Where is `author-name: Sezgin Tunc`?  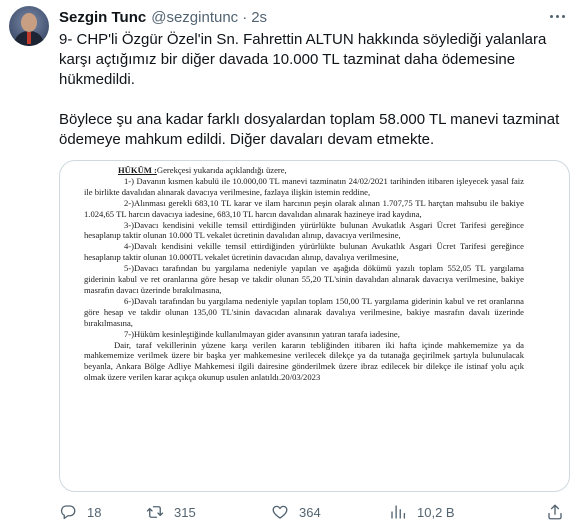
author-name: Sezgin Tunc is located at coordinates (102, 17).